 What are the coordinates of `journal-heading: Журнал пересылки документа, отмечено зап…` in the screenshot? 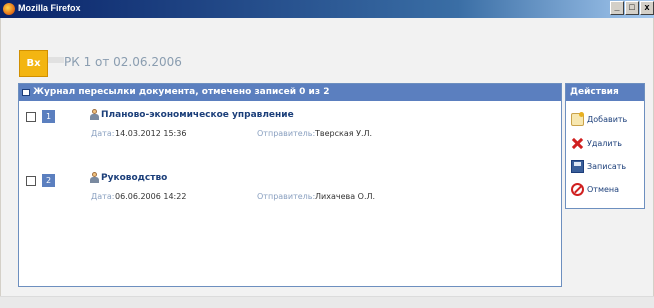 It's located at (181, 92).